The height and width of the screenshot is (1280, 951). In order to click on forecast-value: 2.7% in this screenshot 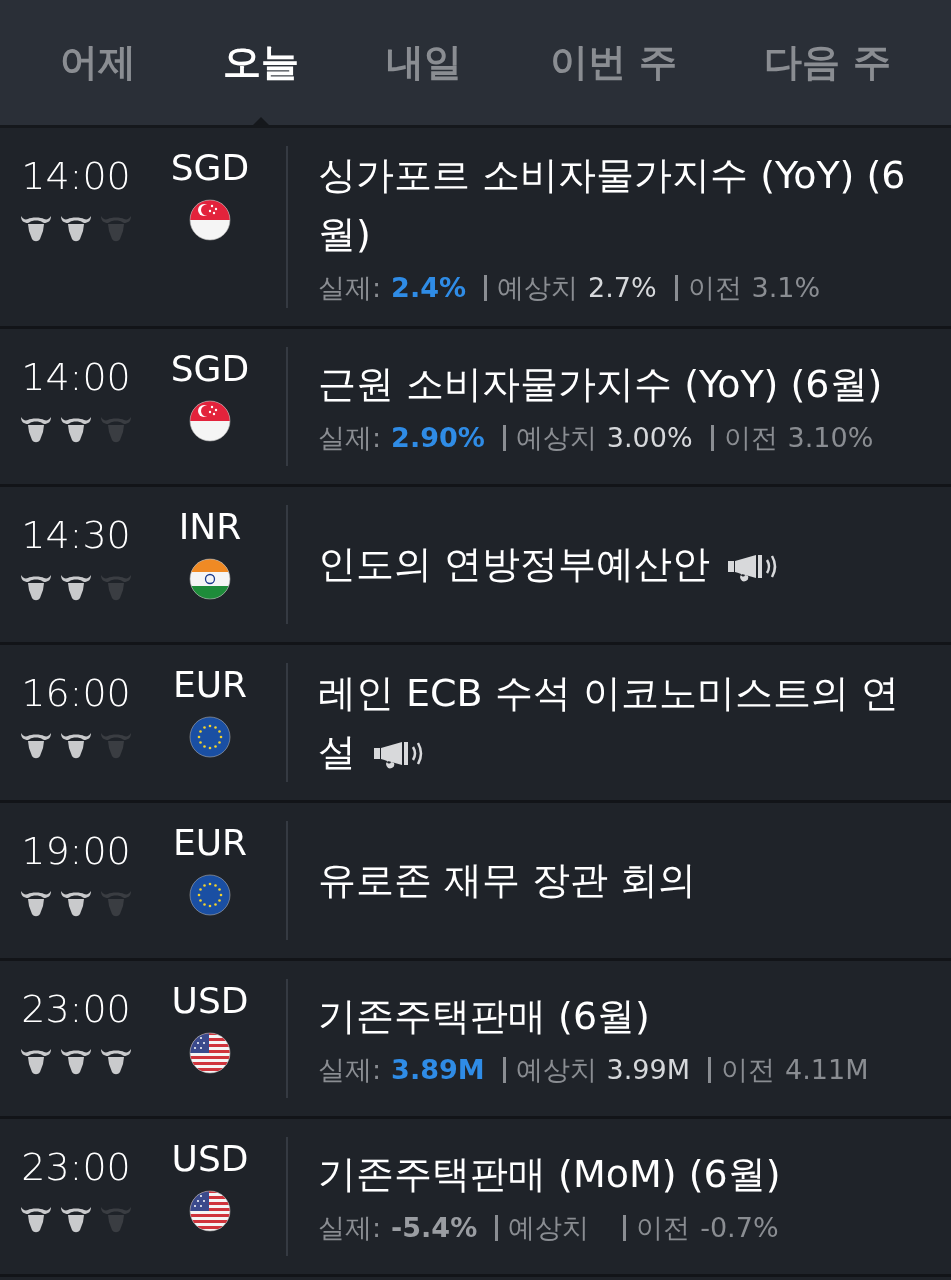, I will do `click(622, 287)`.